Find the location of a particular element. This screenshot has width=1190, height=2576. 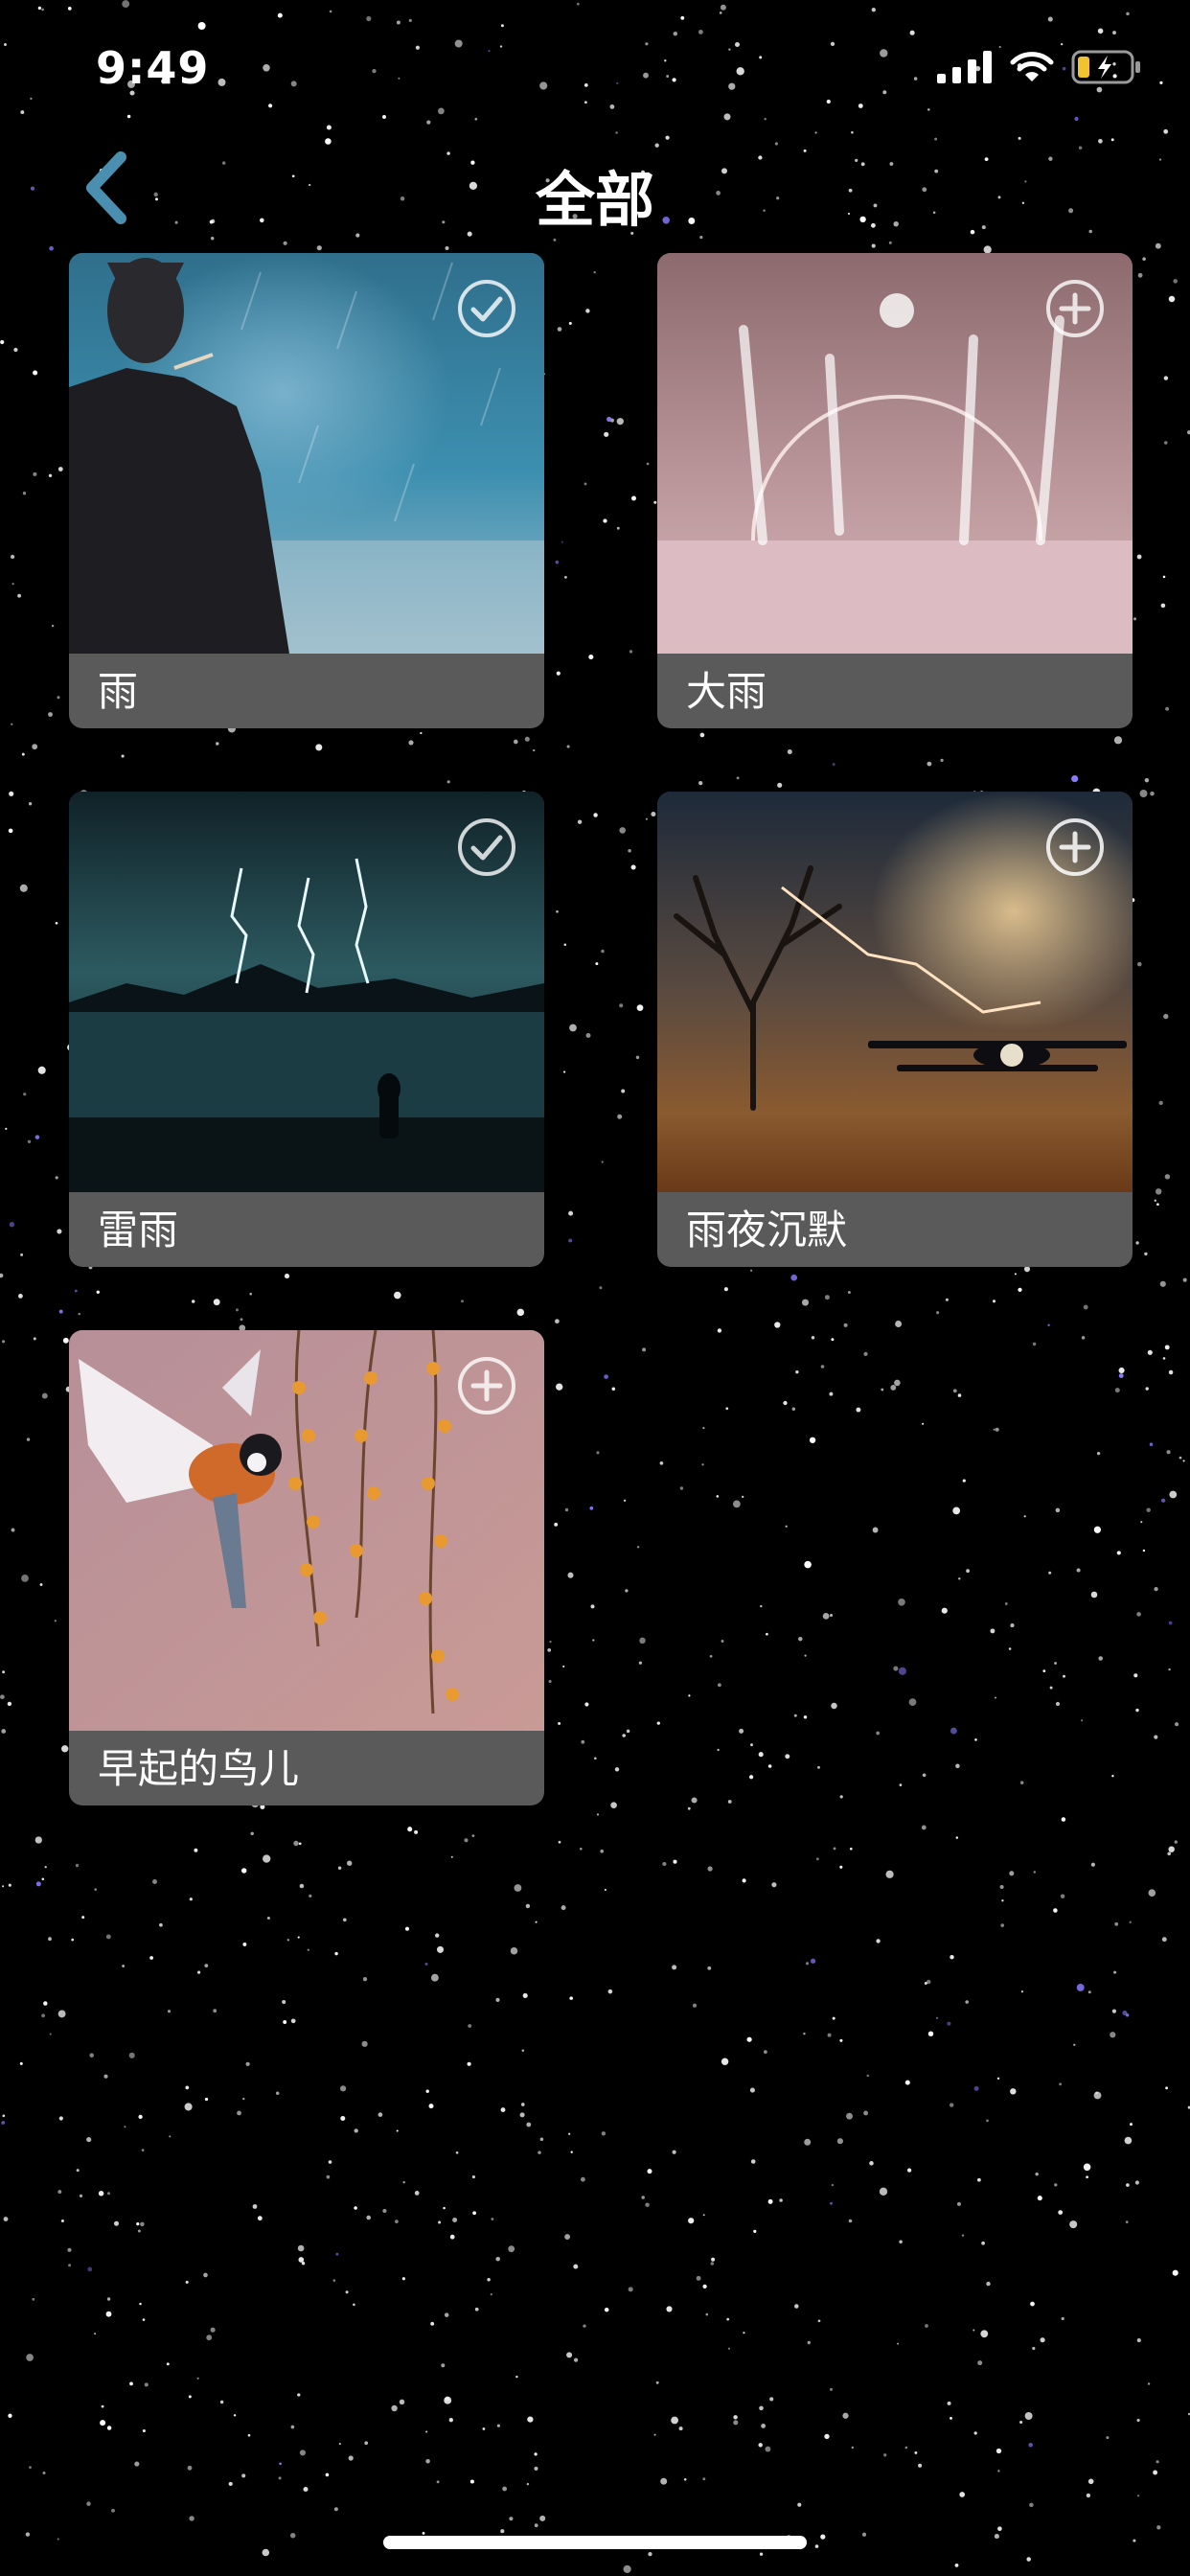

status-time: 9:49 is located at coordinates (153, 68).